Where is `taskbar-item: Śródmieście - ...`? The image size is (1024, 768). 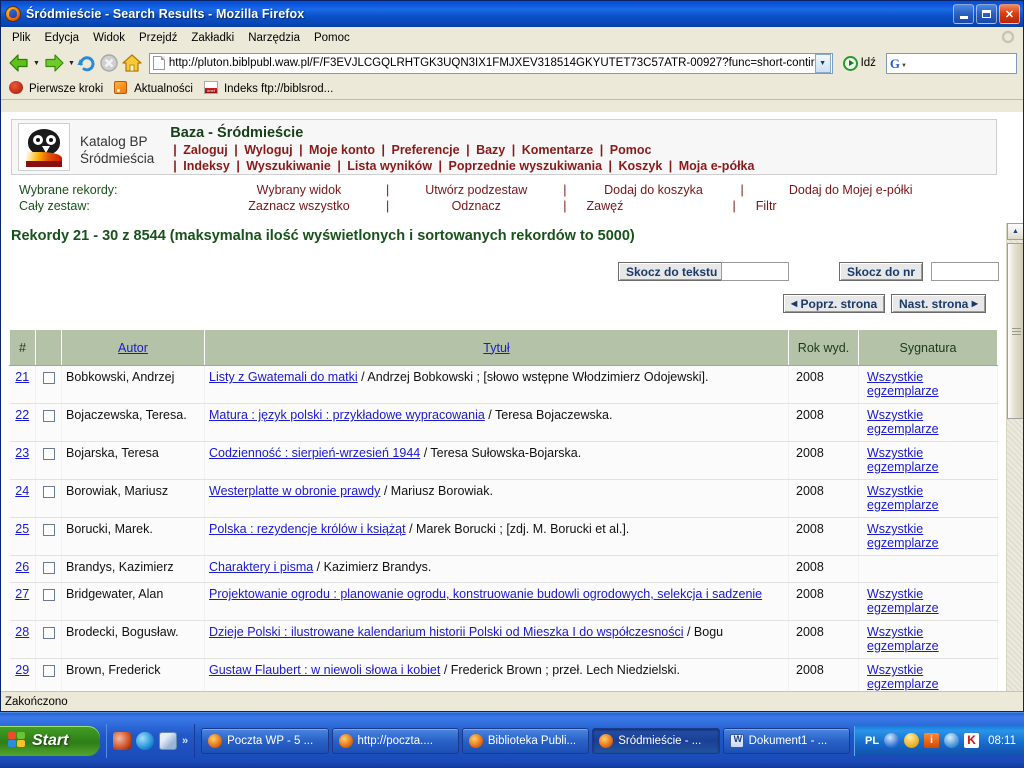 taskbar-item: Śródmieście - ... is located at coordinates (656, 740).